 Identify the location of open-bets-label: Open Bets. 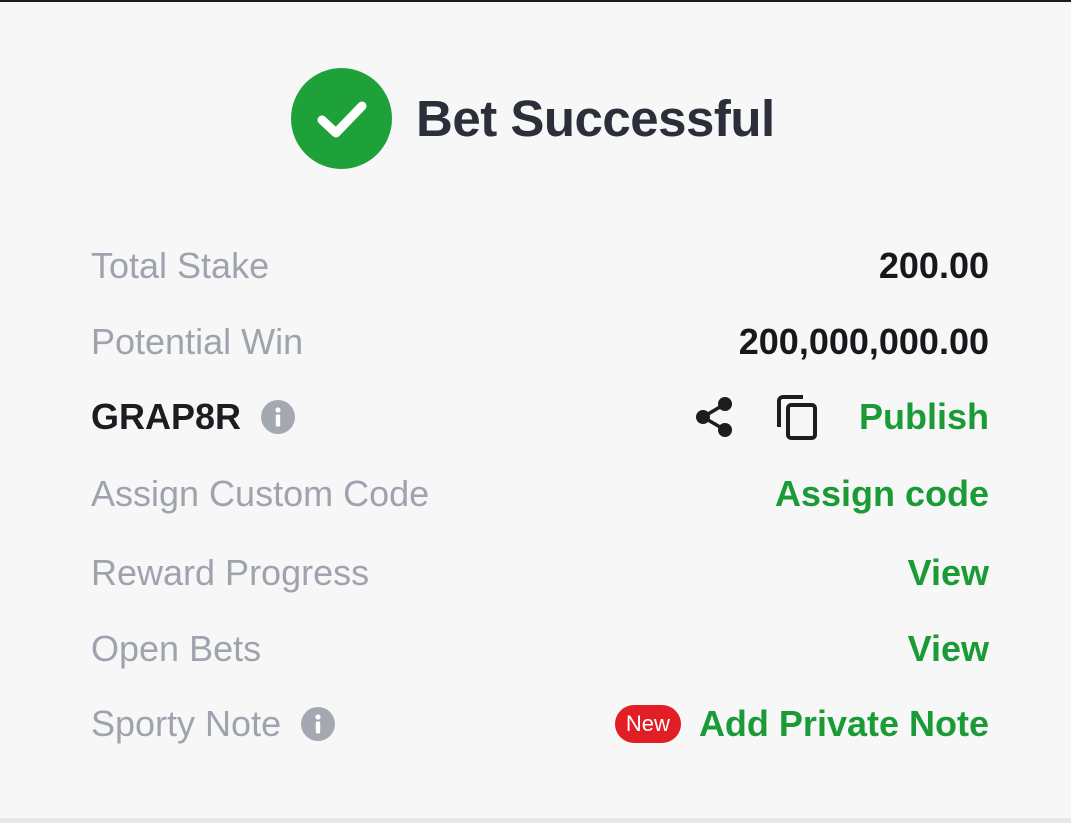
(176, 648).